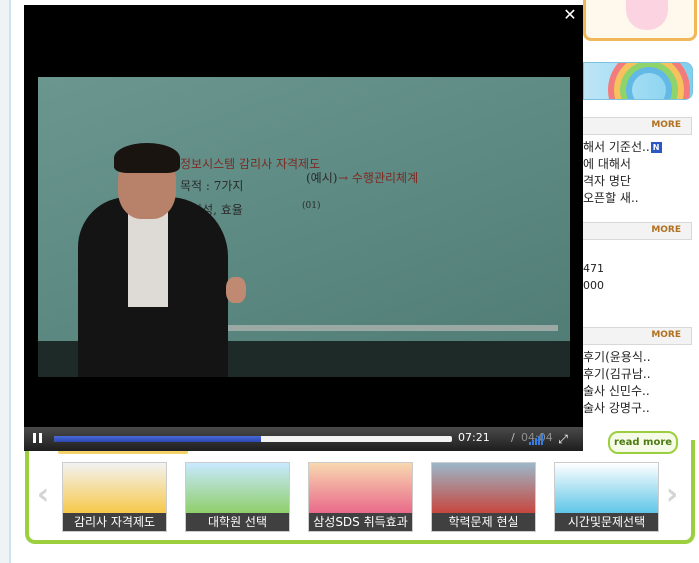 Image resolution: width=699 pixels, height=563 pixels. I want to click on top-banner-card, so click(640, 20).